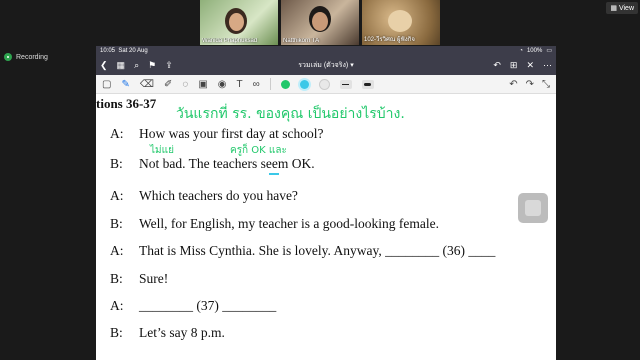 The image size is (640, 360). I want to click on status-date: Sat 20 Aug, so click(133, 50).